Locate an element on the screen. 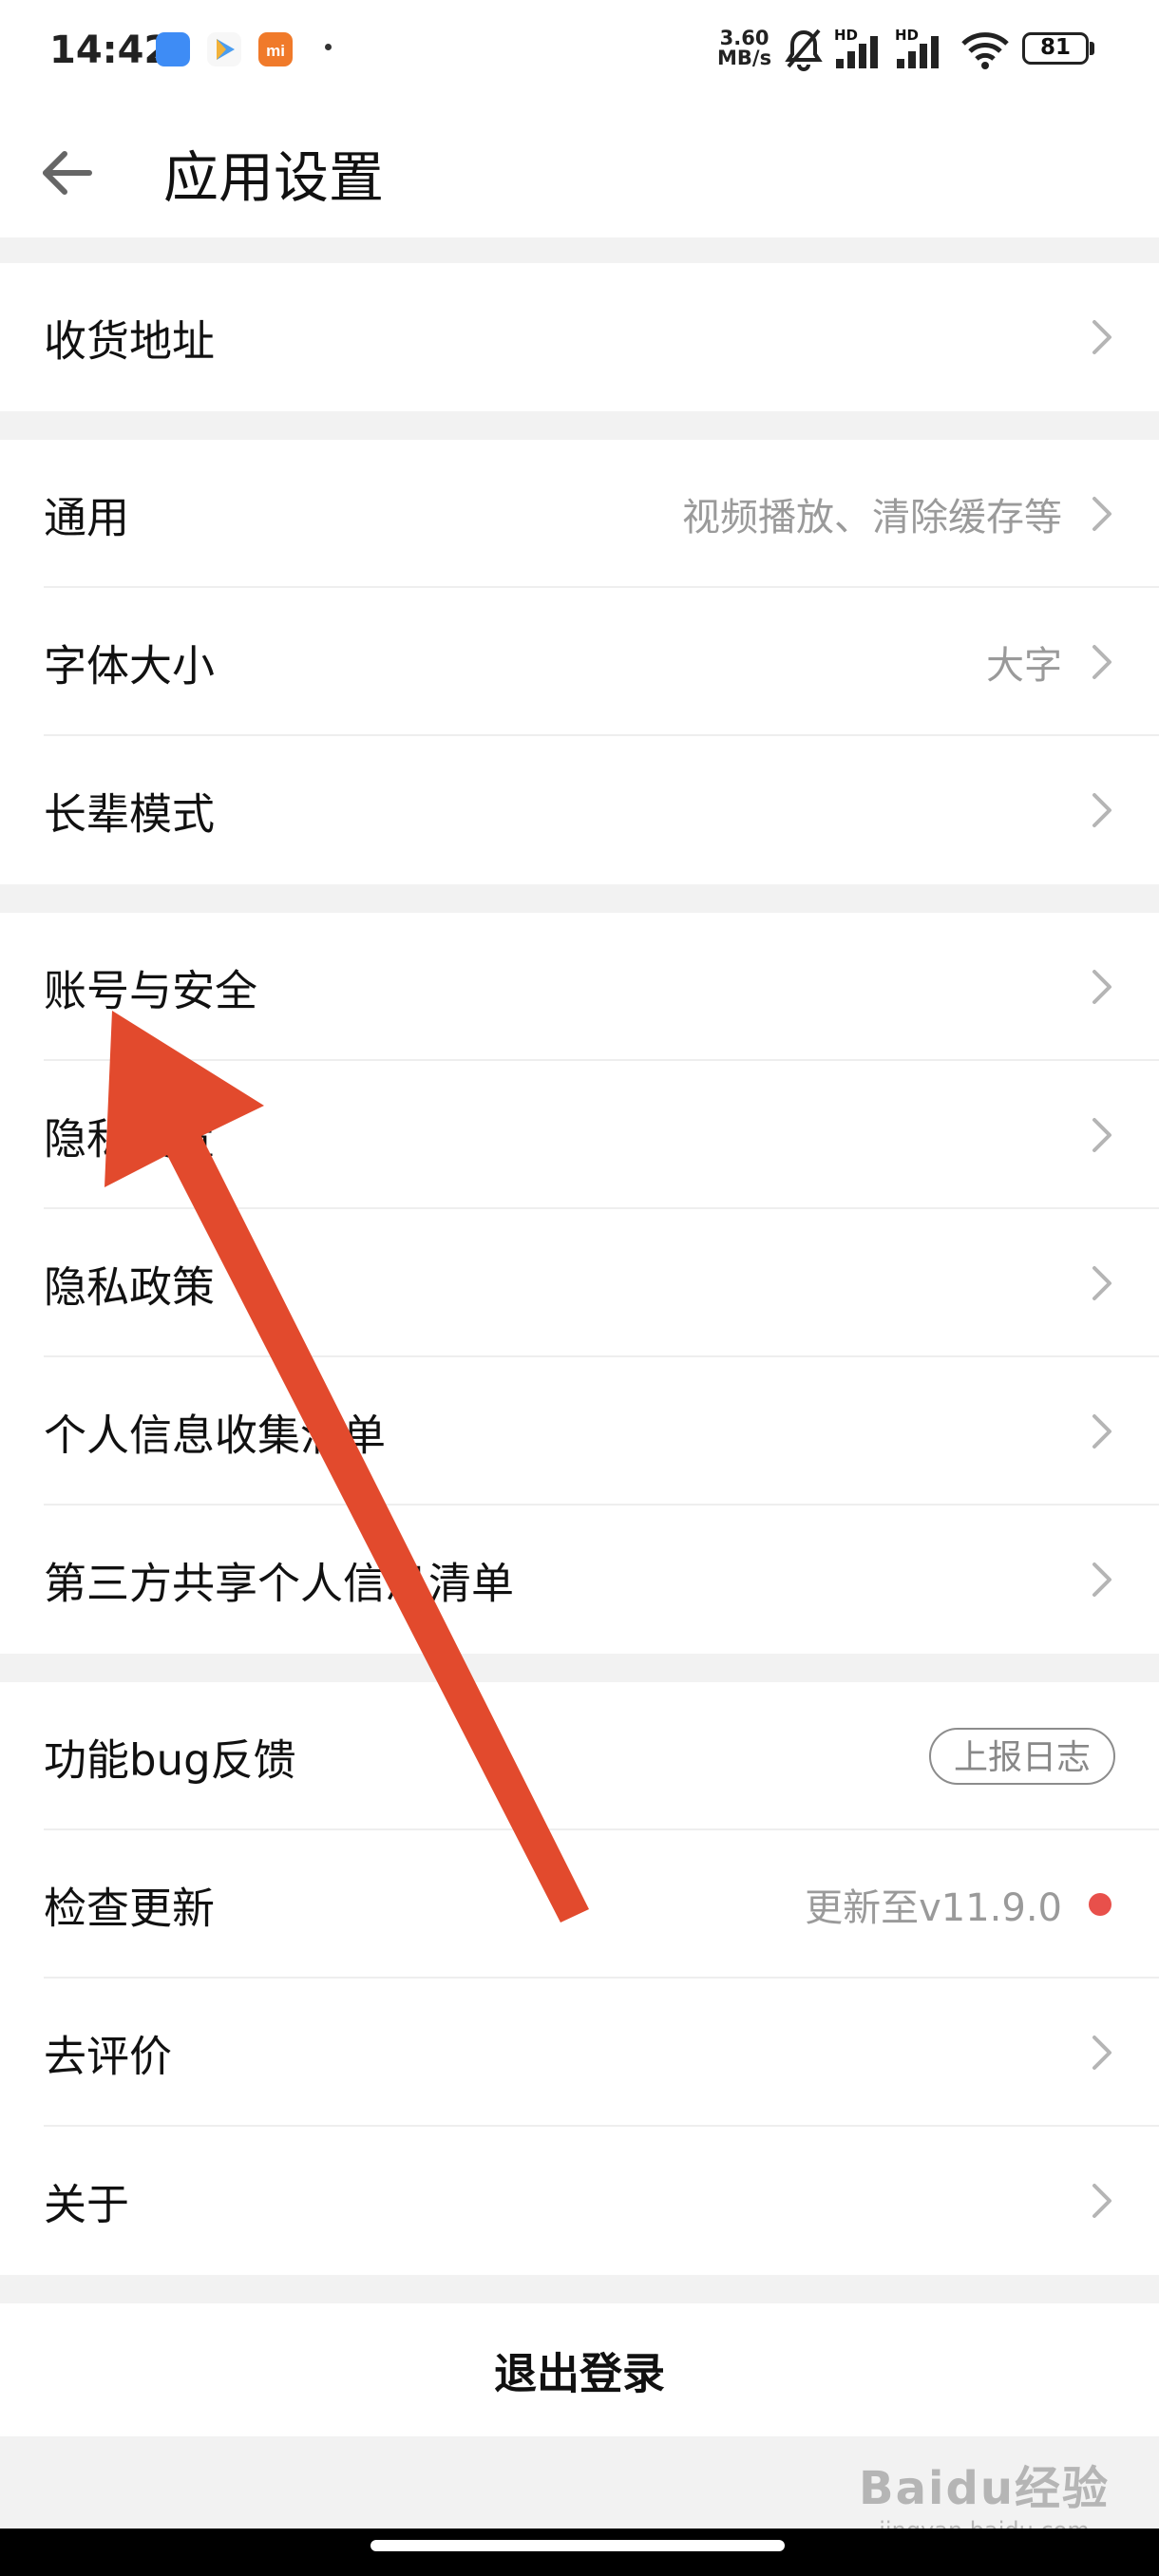 The image size is (1159, 2576). row-label: 第三方共享个人信息清单 is located at coordinates (279, 1583).